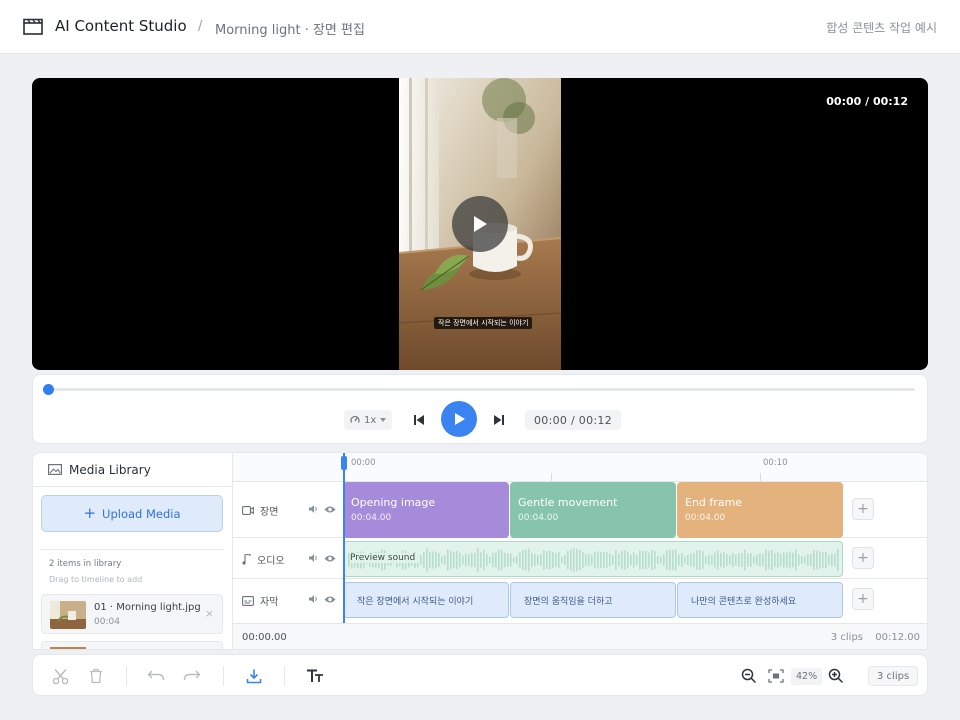 Image resolution: width=960 pixels, height=720 pixels. I want to click on overlay-play-button, so click(480, 224).